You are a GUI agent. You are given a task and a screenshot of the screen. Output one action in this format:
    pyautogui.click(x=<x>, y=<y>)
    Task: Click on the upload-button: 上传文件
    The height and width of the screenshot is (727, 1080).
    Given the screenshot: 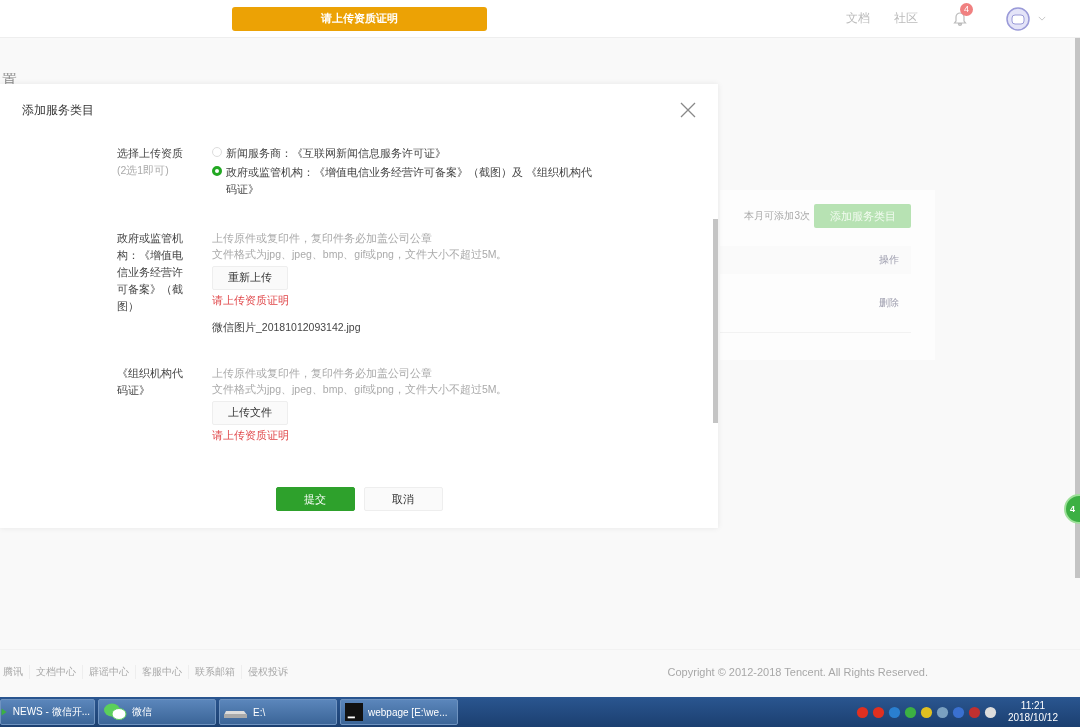 What is the action you would take?
    pyautogui.click(x=250, y=413)
    